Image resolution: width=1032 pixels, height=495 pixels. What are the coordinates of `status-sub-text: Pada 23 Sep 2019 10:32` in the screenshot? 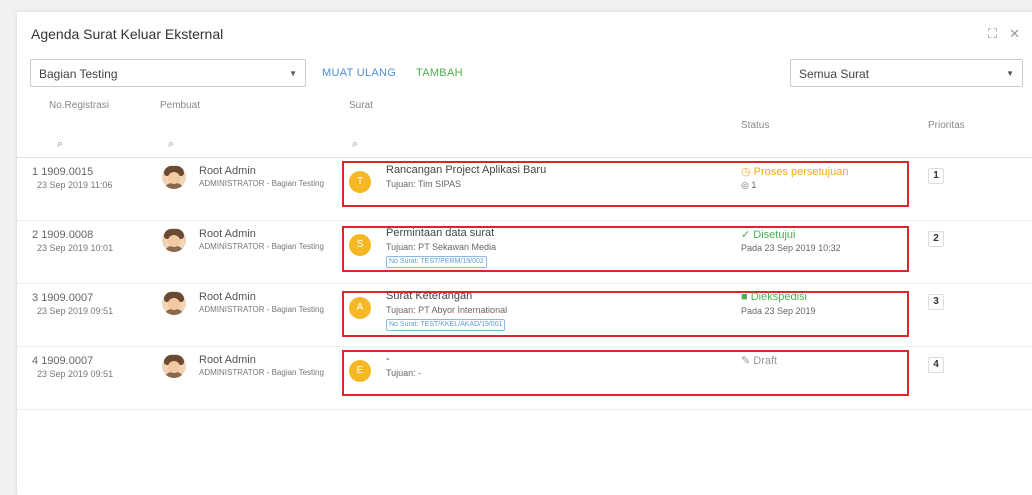 It's located at (791, 248).